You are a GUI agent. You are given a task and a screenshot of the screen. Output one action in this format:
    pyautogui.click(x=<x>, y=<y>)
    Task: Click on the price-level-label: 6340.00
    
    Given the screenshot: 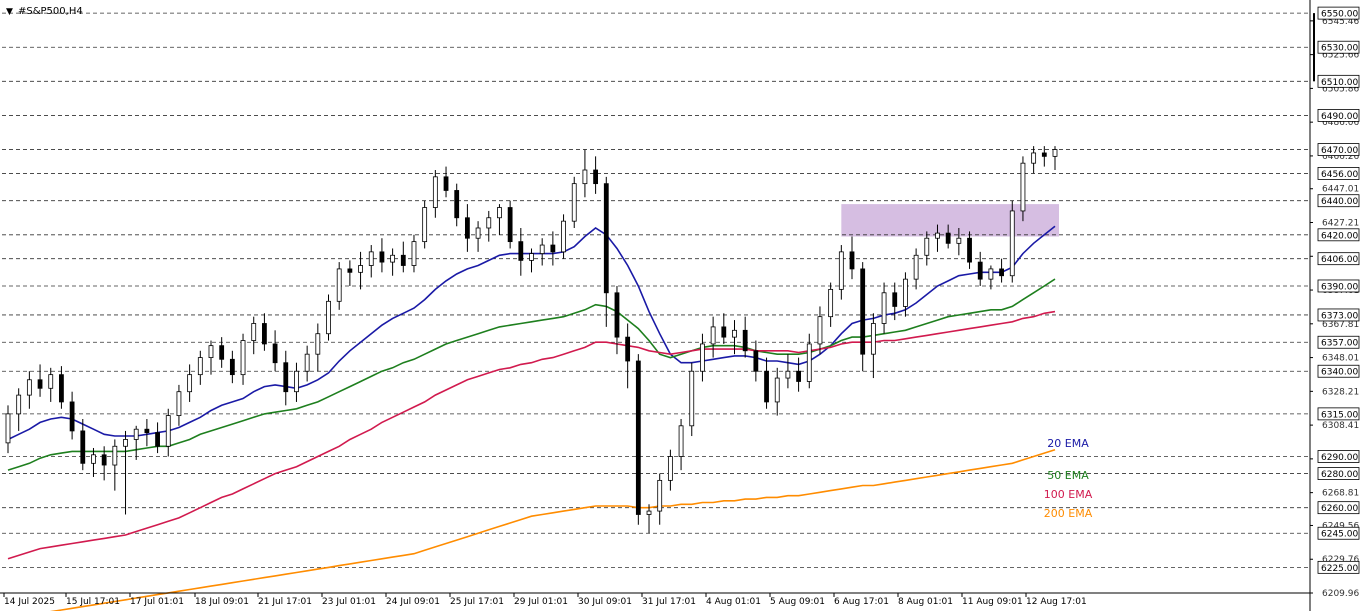 What is the action you would take?
    pyautogui.click(x=1339, y=373)
    